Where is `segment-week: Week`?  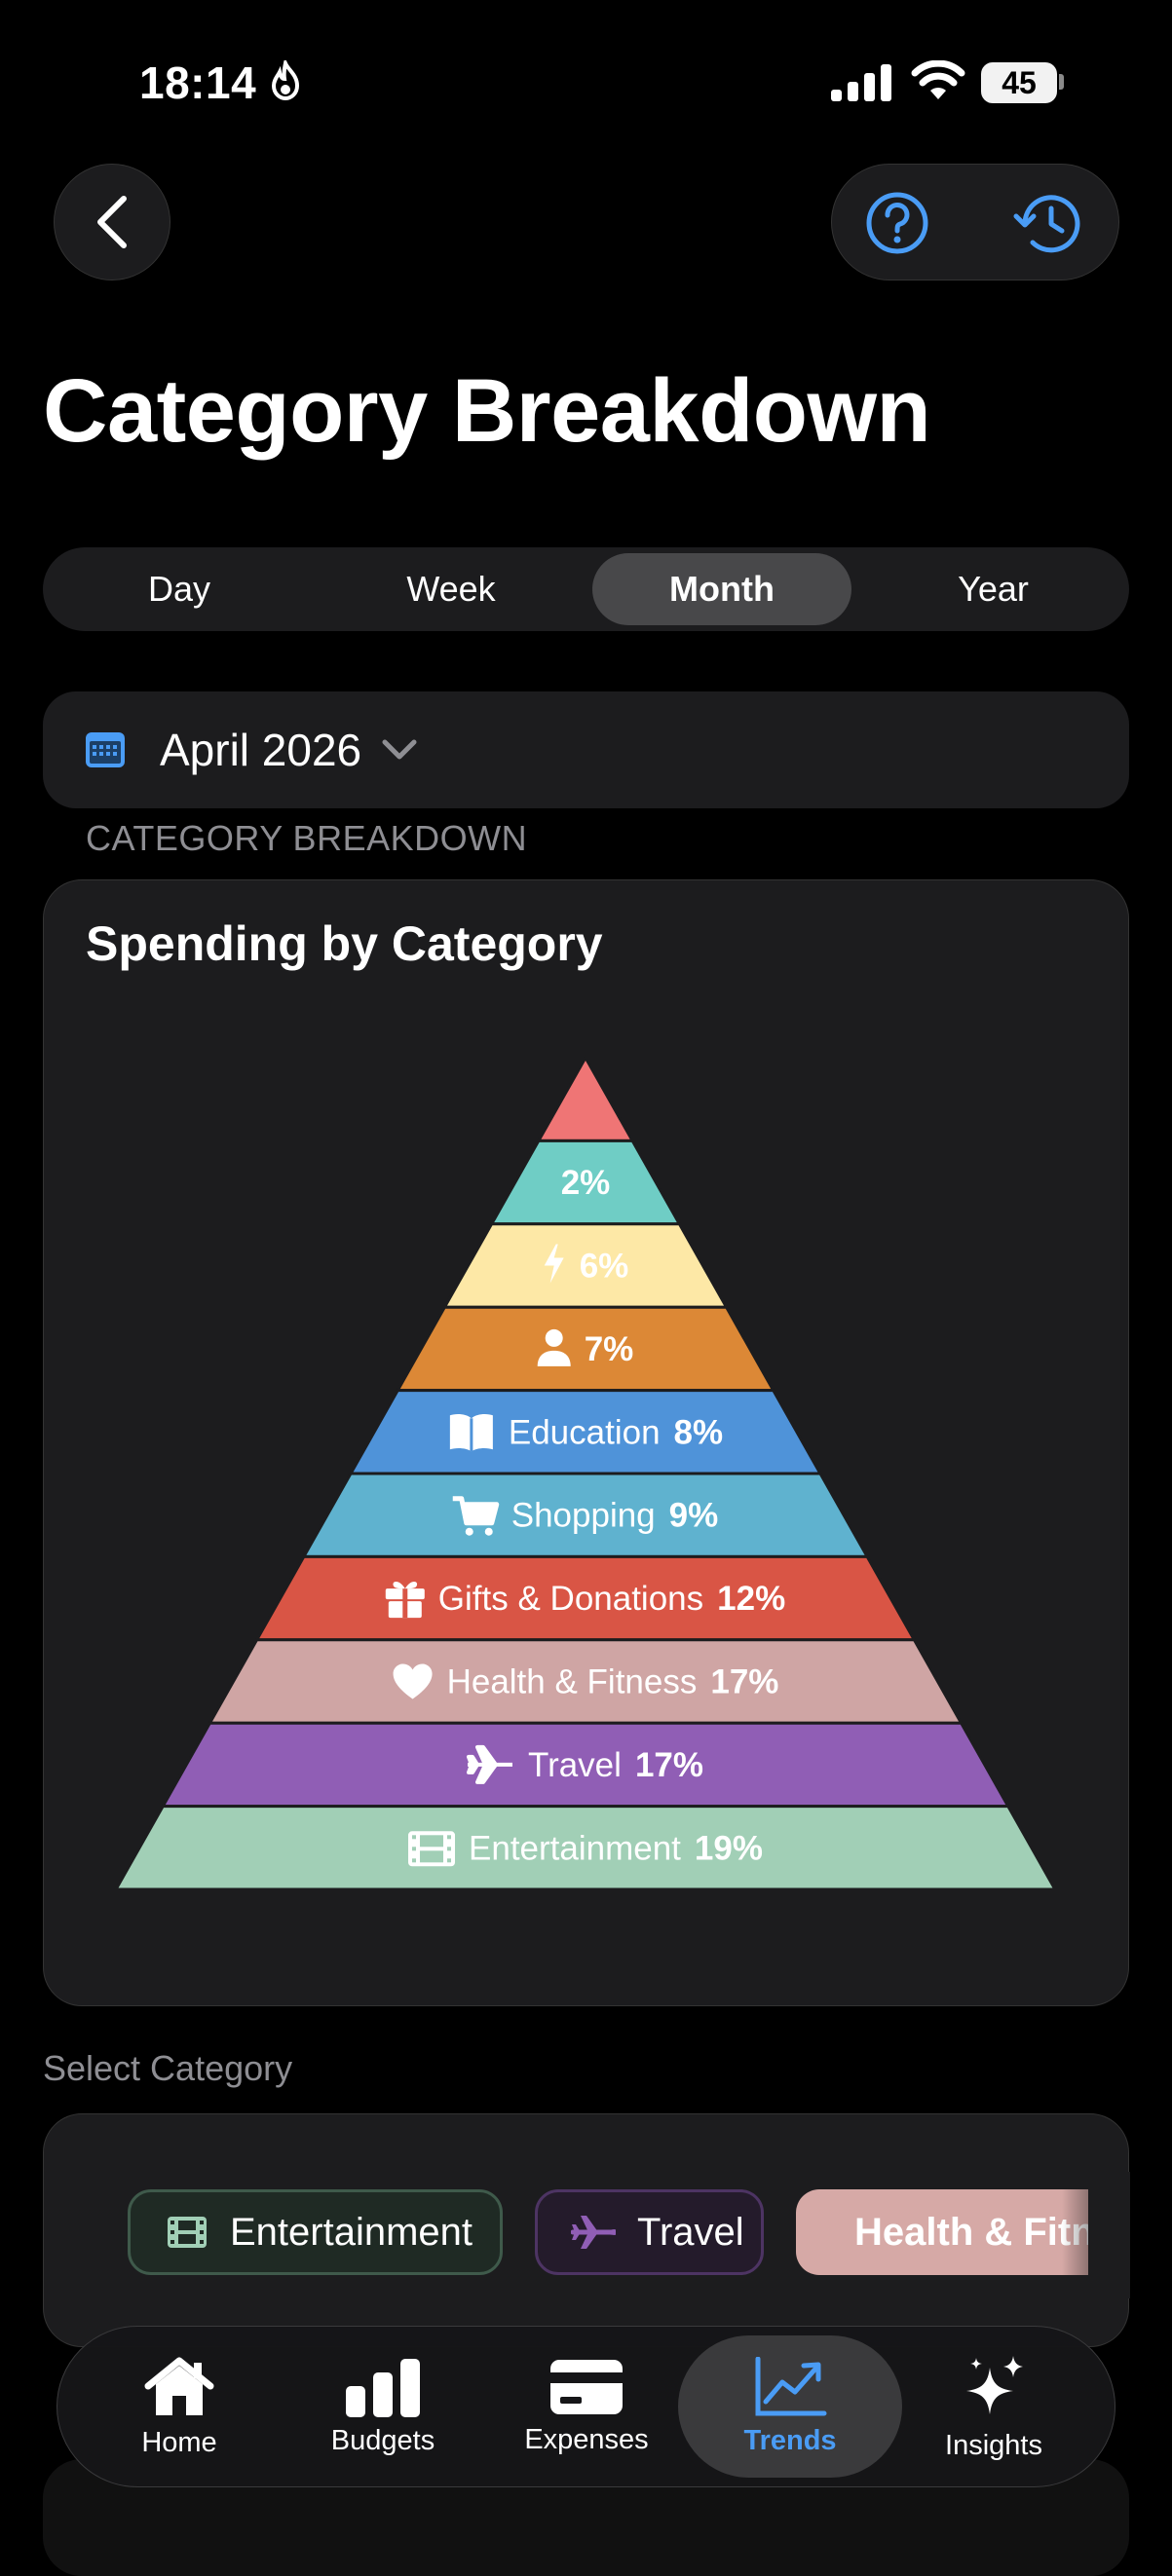
segment-week: Week is located at coordinates (451, 589).